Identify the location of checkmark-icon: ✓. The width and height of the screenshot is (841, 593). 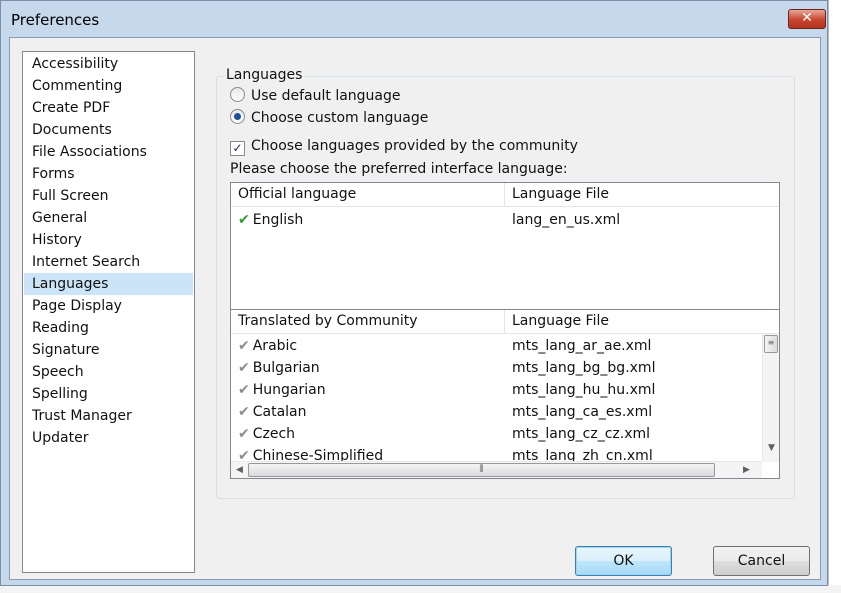
(237, 148).